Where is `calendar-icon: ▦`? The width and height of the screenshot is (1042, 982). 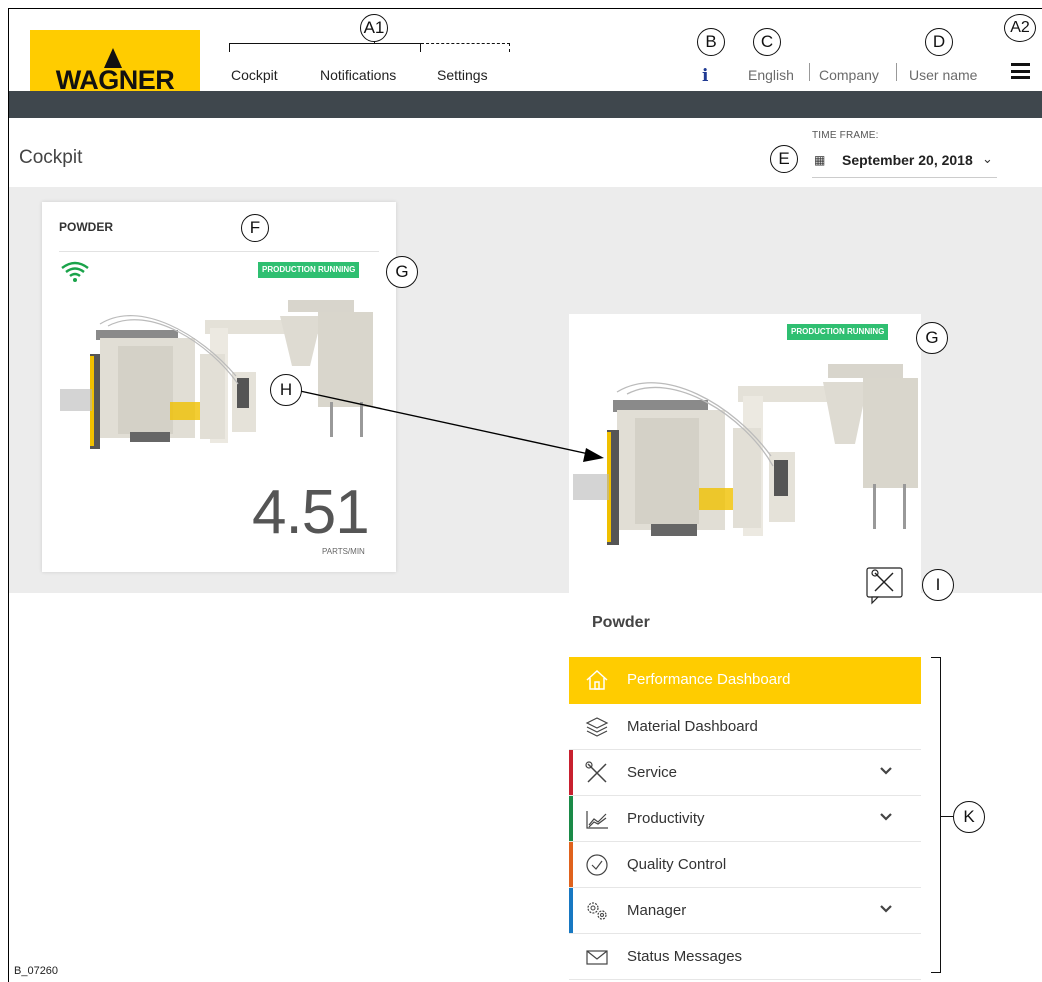 calendar-icon: ▦ is located at coordinates (820, 160).